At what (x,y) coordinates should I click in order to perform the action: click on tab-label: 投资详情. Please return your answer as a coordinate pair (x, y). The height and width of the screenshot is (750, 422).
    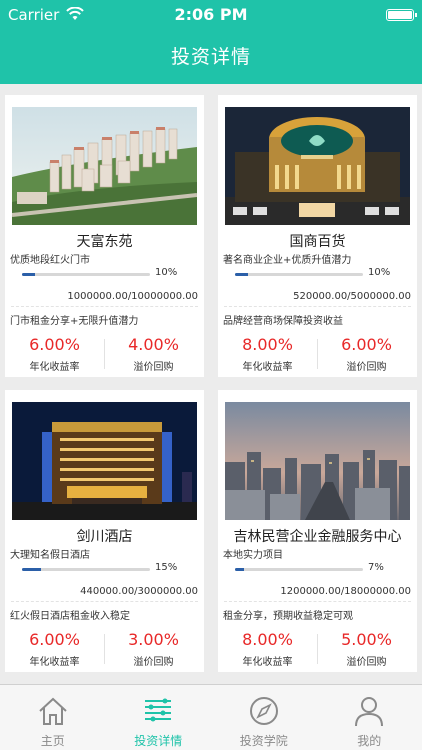
    Looking at the image, I should click on (158, 741).